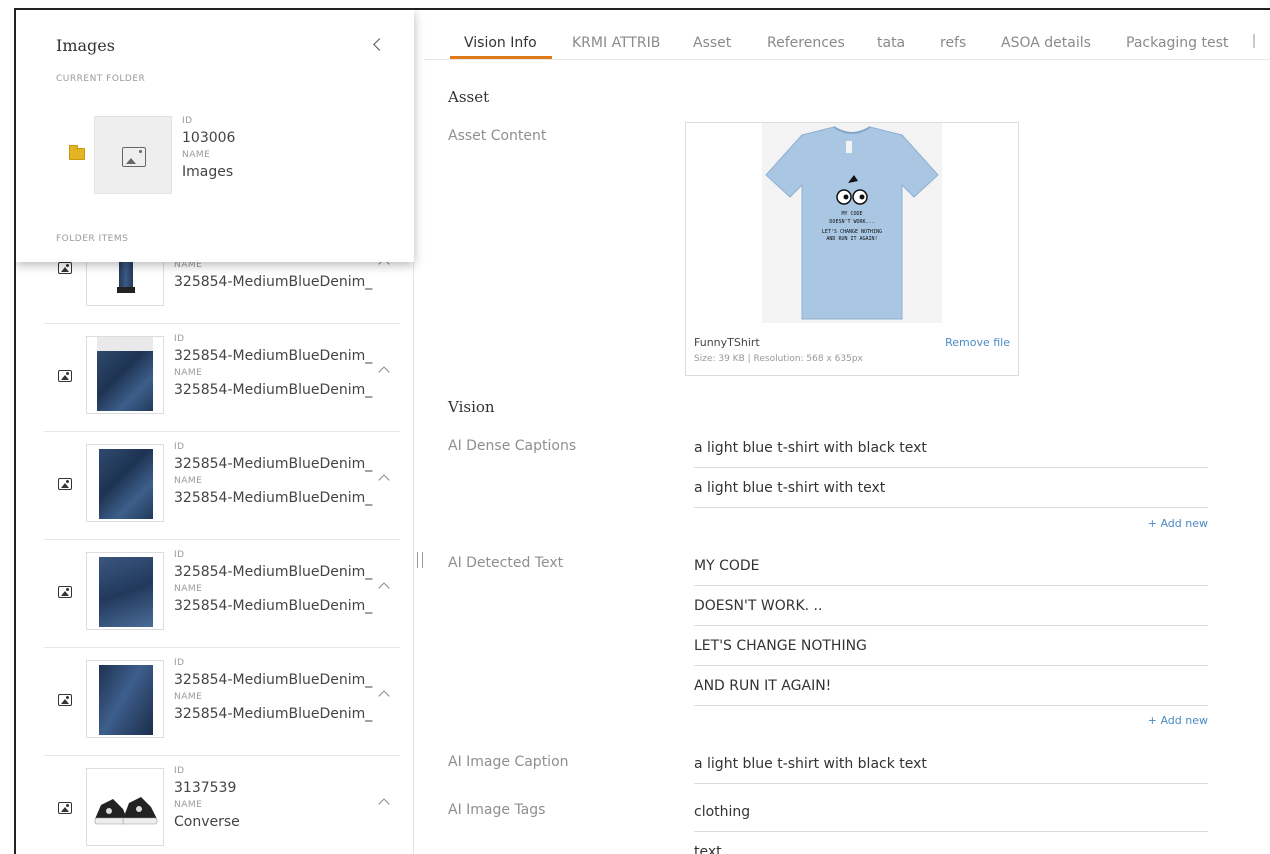 The image size is (1270, 854). I want to click on asset-file-name: FunnyTShirt, so click(727, 342).